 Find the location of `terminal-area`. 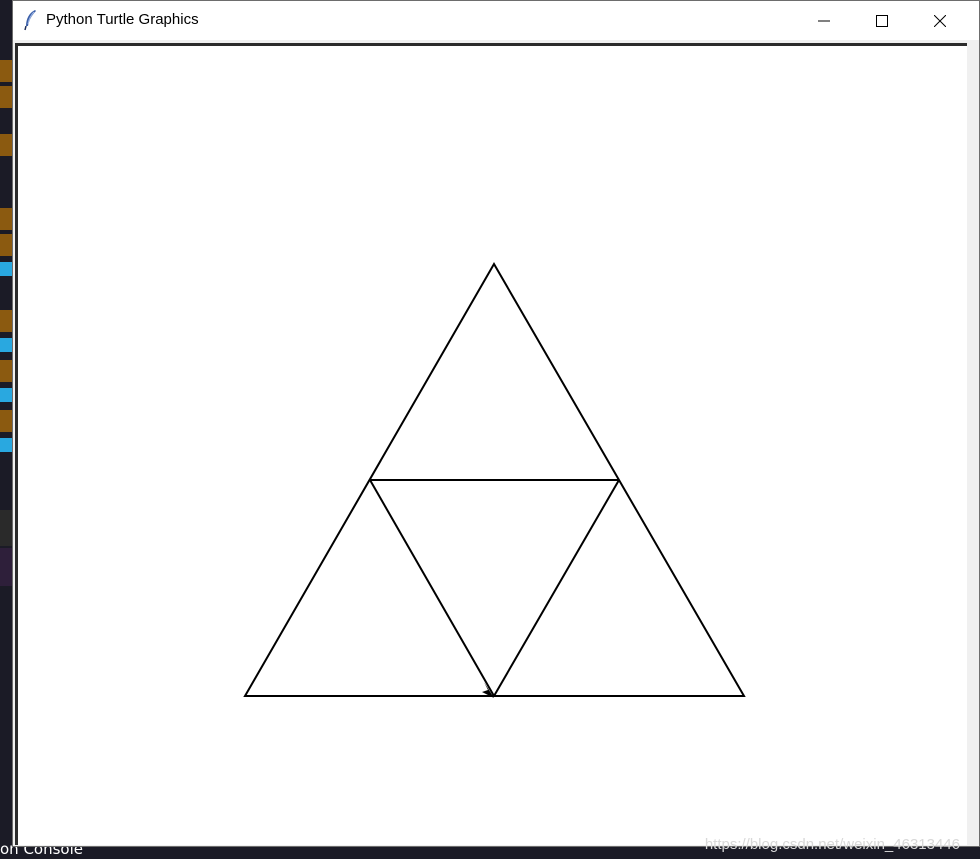

terminal-area is located at coordinates (6, 567).